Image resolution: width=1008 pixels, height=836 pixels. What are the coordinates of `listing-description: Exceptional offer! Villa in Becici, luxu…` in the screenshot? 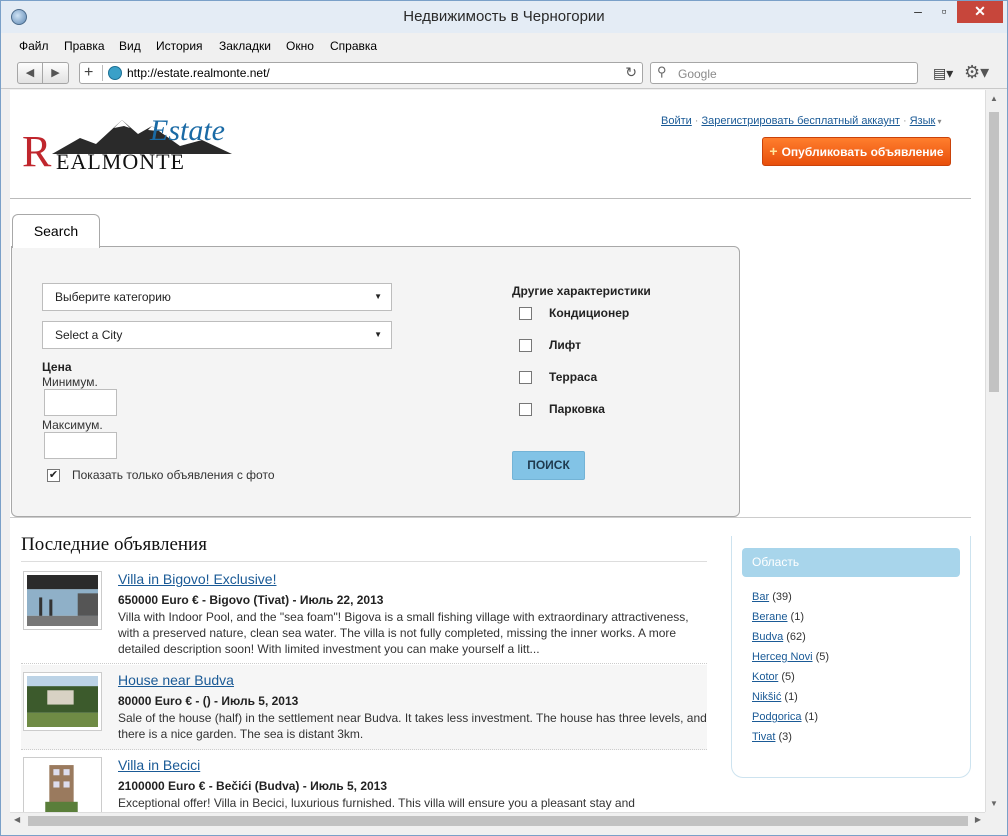 It's located at (376, 803).